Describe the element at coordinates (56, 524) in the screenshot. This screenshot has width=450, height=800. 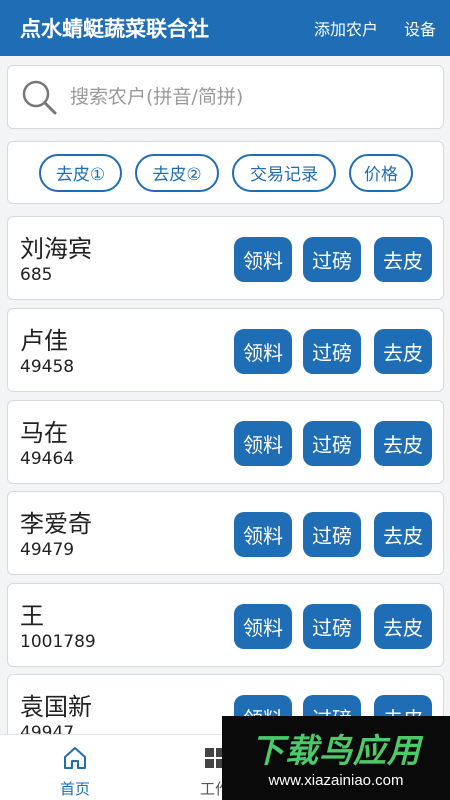
I see `farmer-name: 李爱奇` at that location.